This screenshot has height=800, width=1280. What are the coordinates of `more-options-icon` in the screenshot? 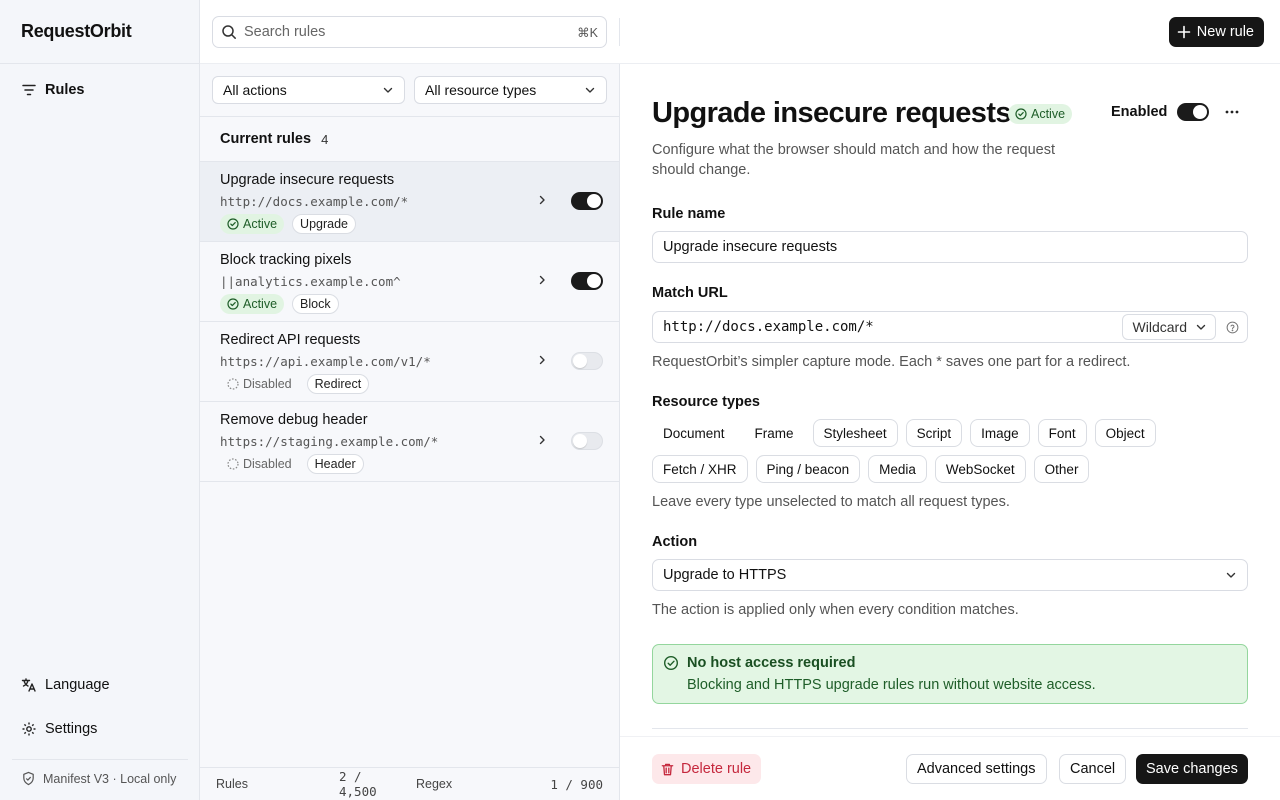 It's located at (1232, 112).